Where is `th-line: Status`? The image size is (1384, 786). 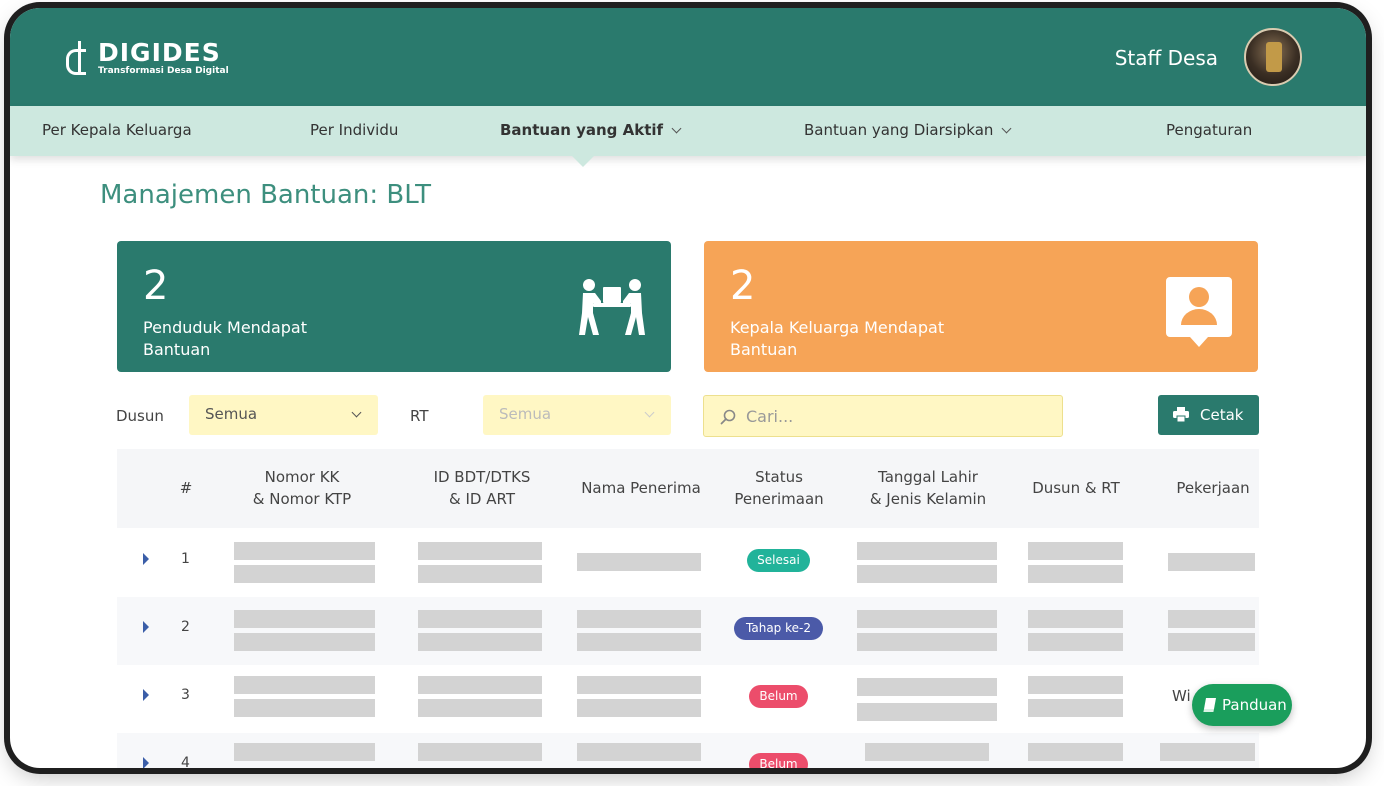 th-line: Status is located at coordinates (779, 477).